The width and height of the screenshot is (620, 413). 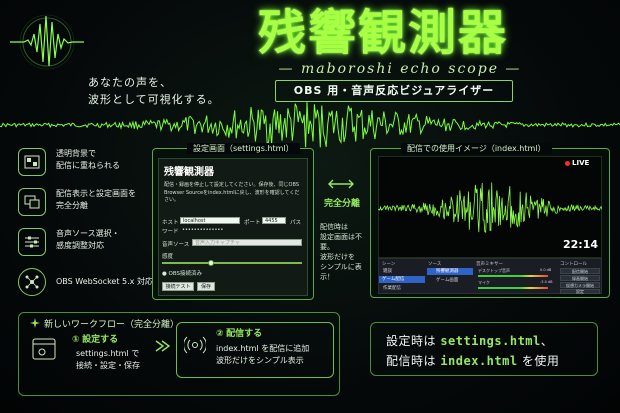 What do you see at coordinates (220, 334) in the screenshot?
I see `step-number: ②` at bounding box center [220, 334].